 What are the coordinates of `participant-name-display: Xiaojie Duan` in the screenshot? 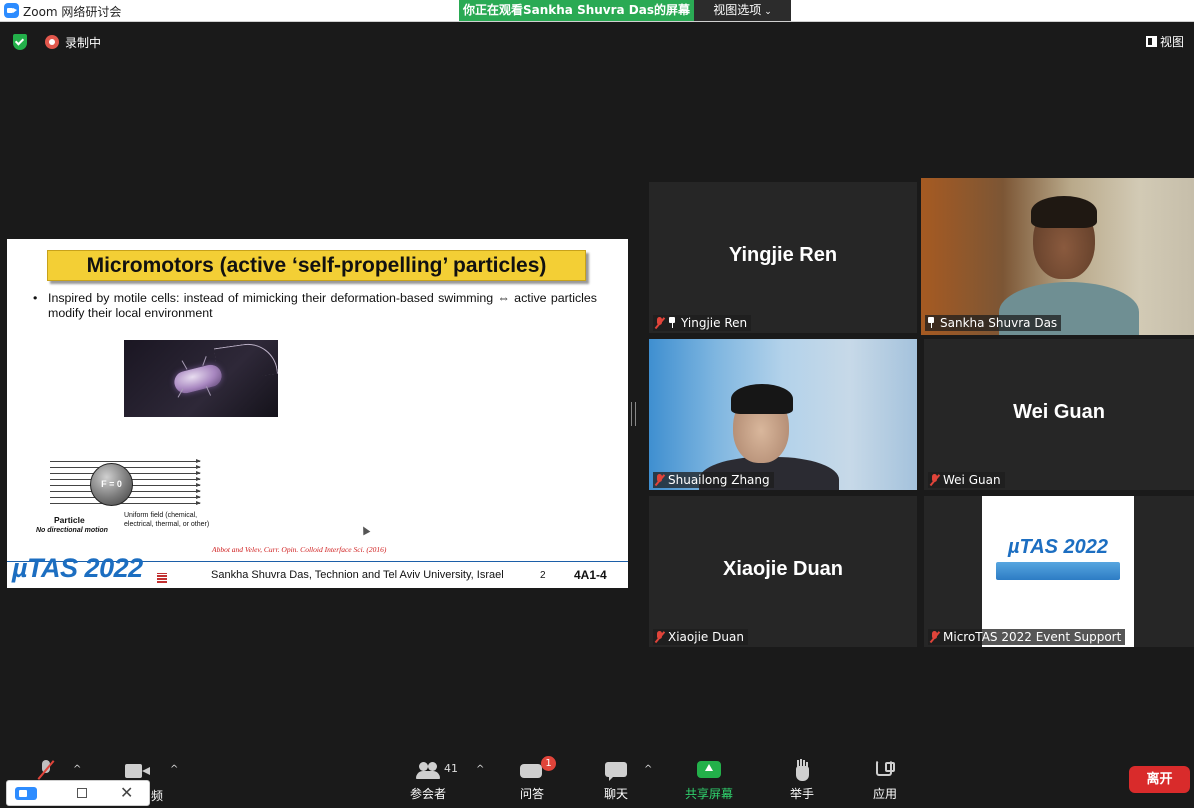 It's located at (783, 569).